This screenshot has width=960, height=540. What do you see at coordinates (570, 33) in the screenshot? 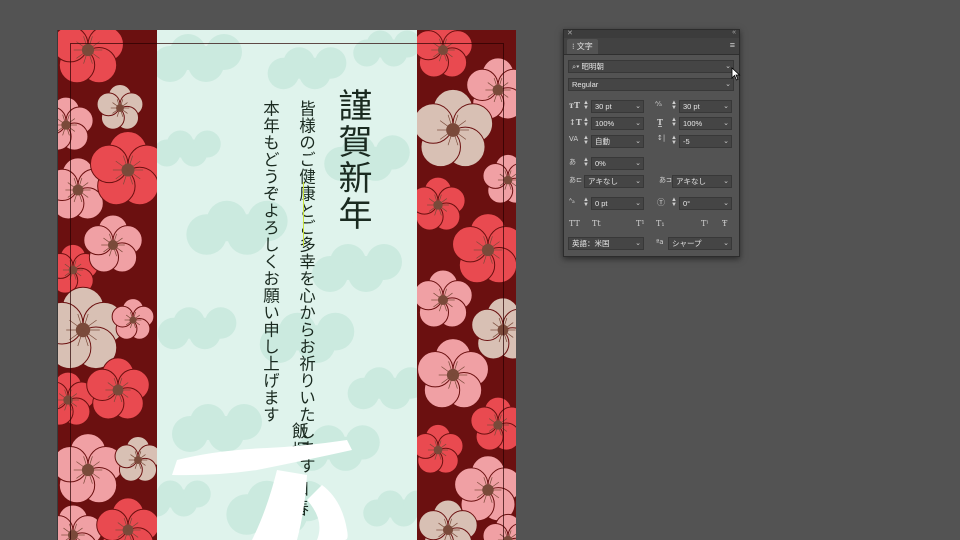
I see `close-icon: ✕` at bounding box center [570, 33].